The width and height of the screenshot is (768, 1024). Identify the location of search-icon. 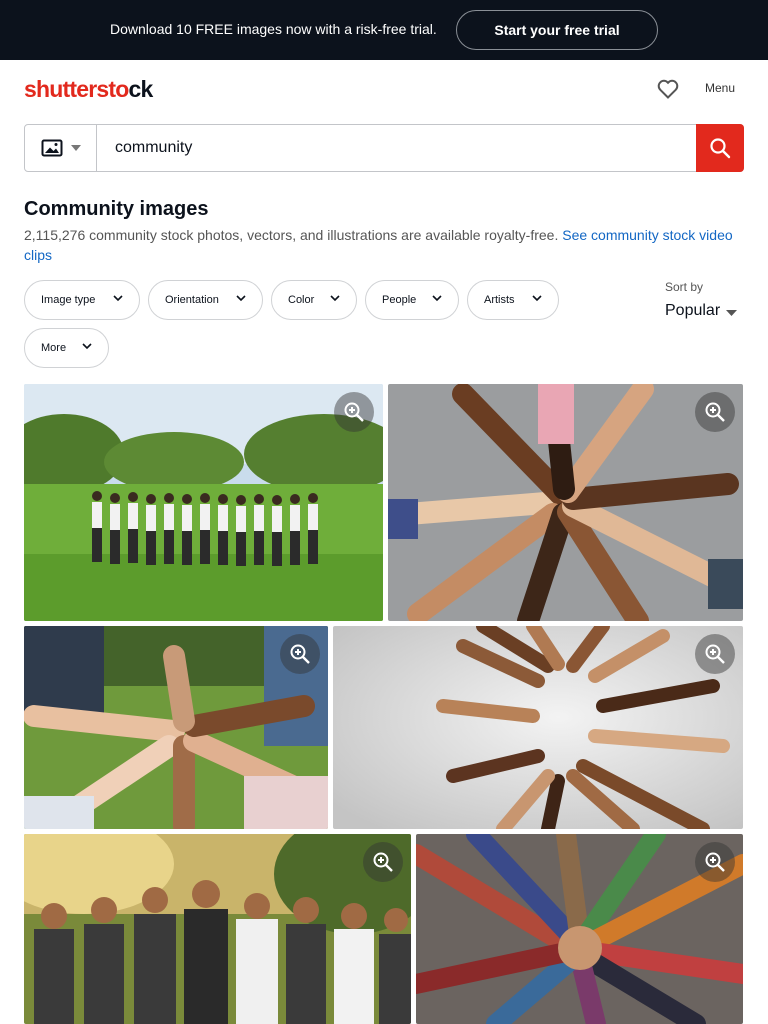
(720, 148).